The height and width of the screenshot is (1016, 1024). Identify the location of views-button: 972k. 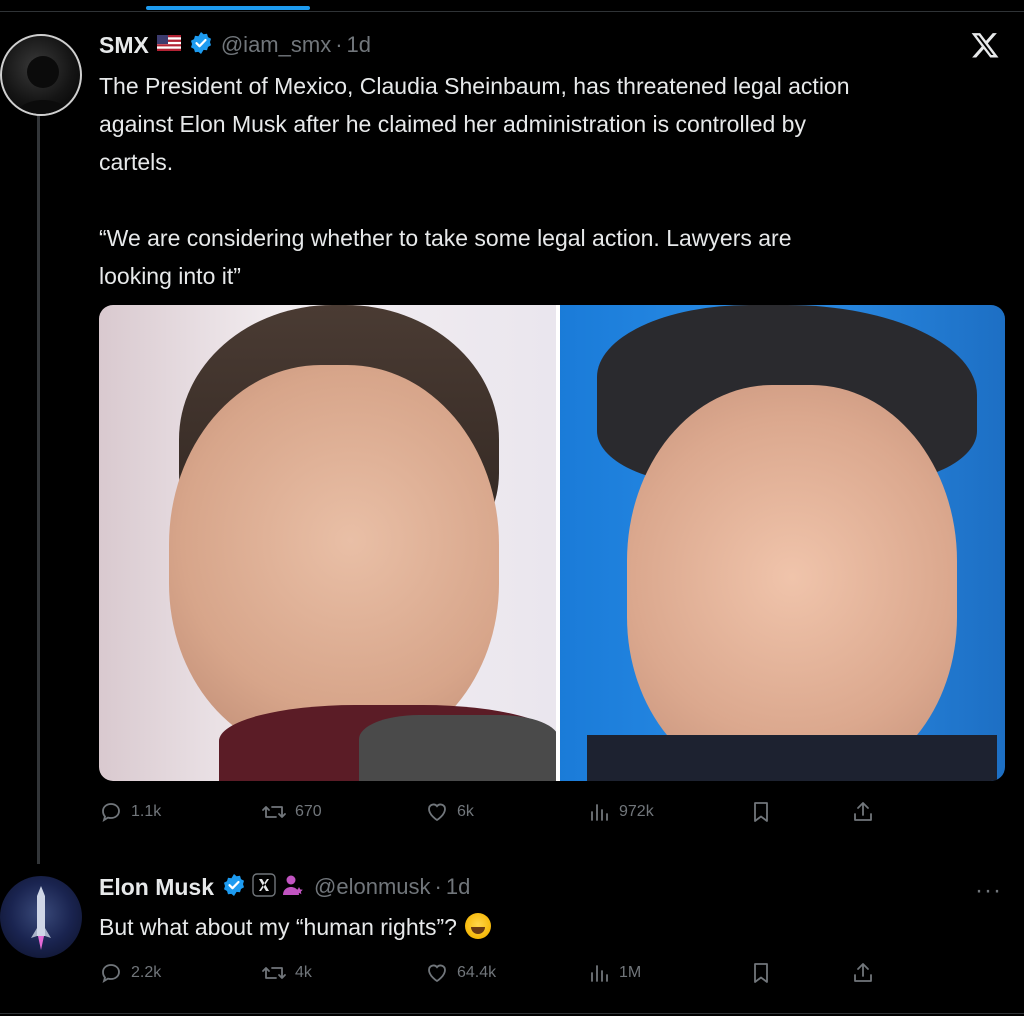
(620, 812).